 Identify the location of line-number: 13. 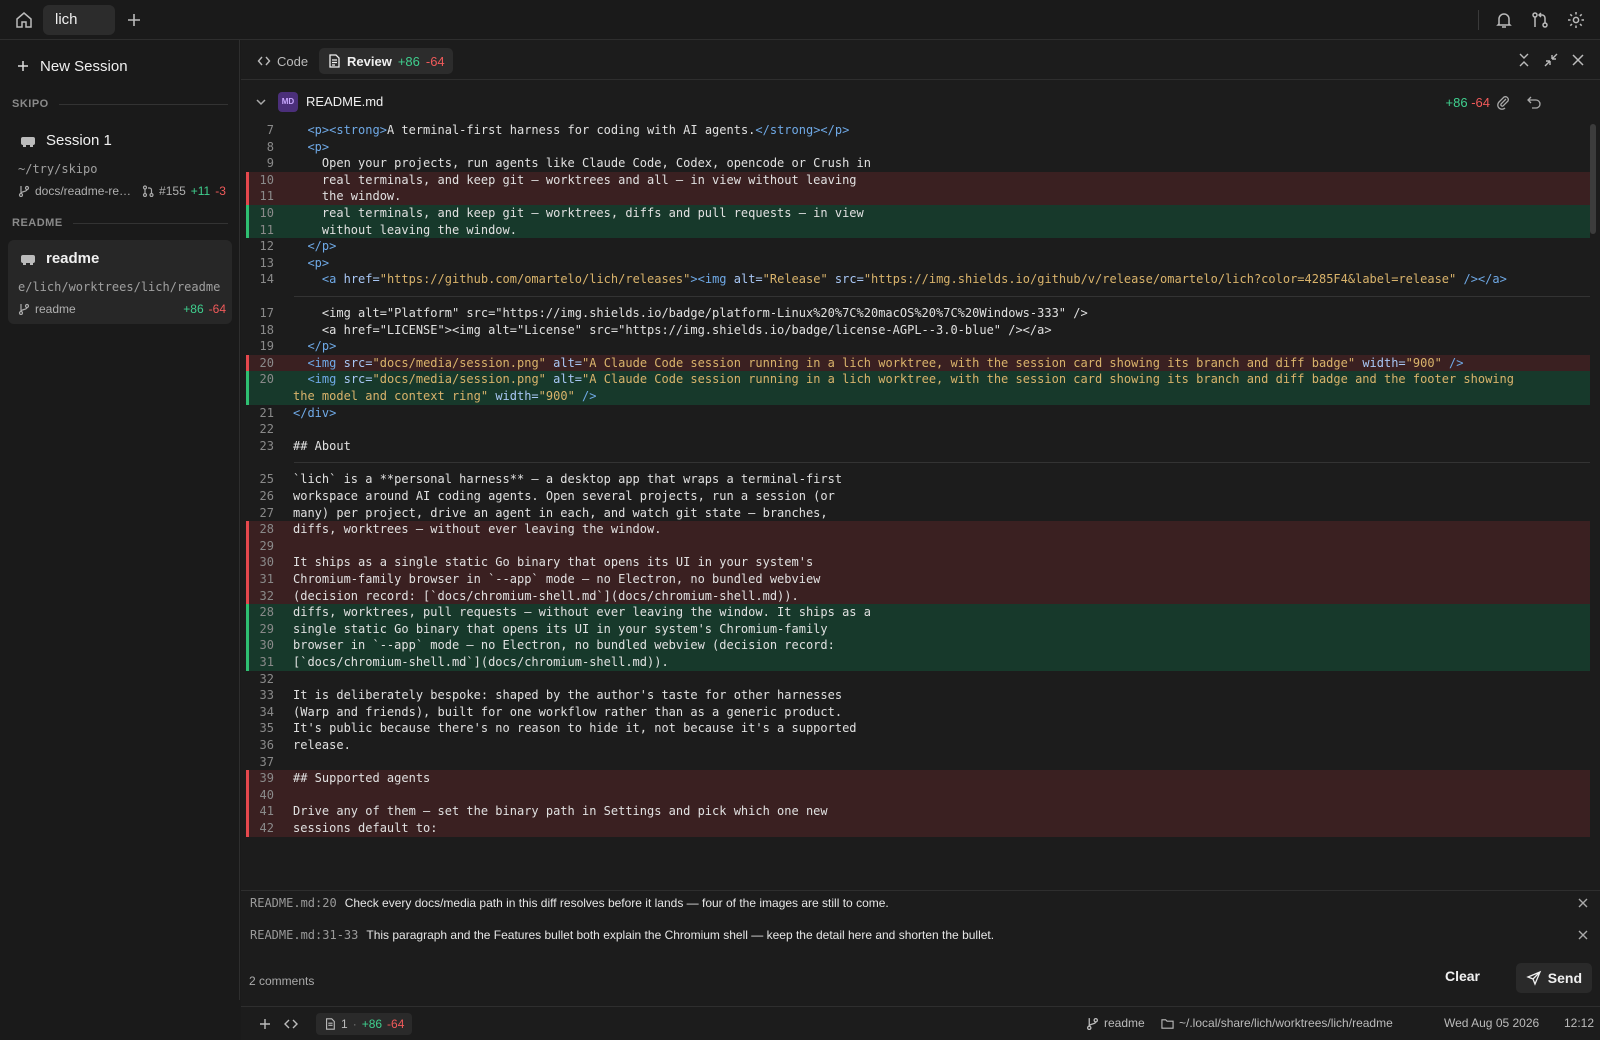
(266, 262).